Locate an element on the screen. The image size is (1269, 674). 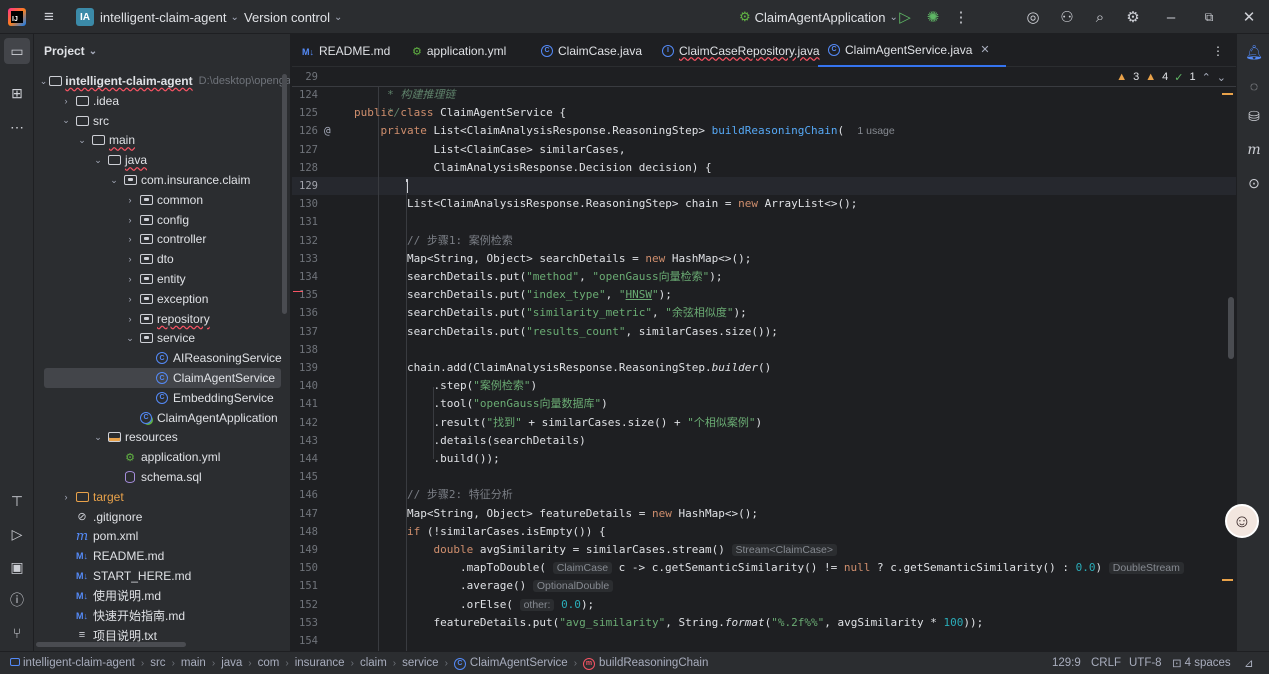
project-h-scrollbar is located at coordinates (111, 644).